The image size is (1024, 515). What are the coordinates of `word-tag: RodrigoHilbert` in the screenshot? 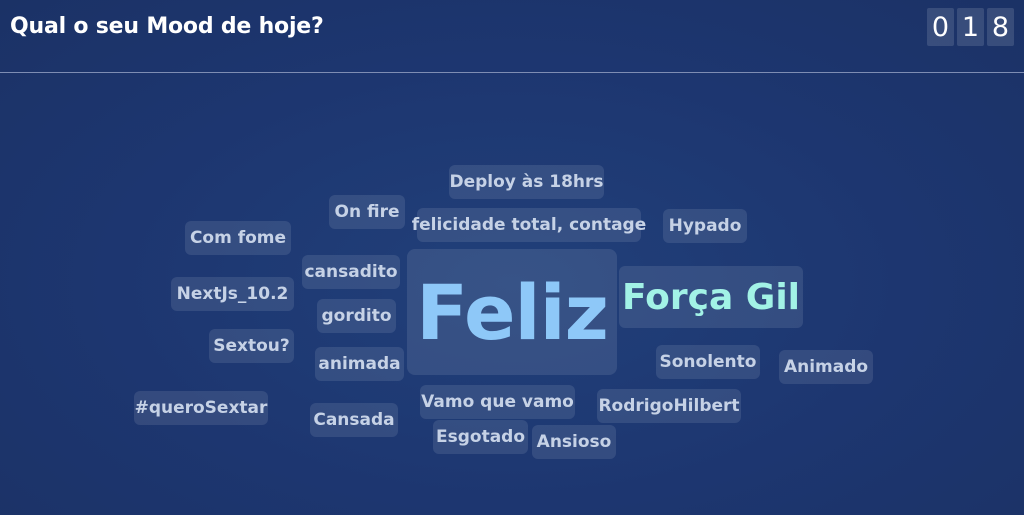 It's located at (669, 406).